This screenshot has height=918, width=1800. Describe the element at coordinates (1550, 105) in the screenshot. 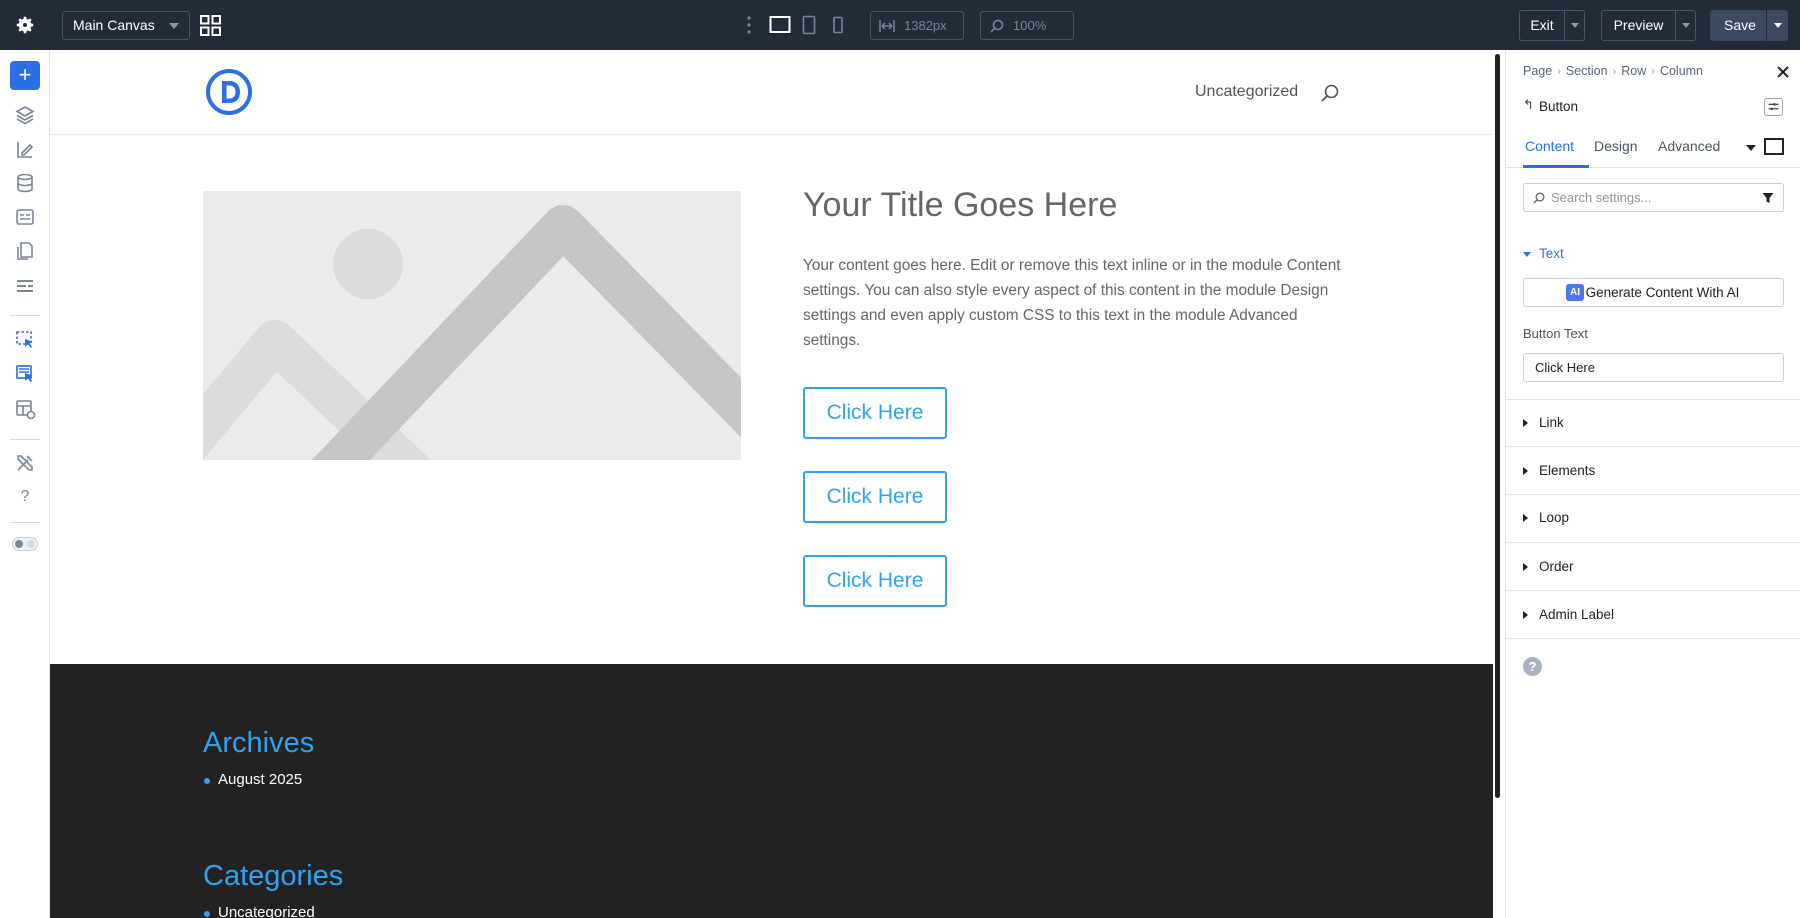

I see `module-name: Button` at that location.